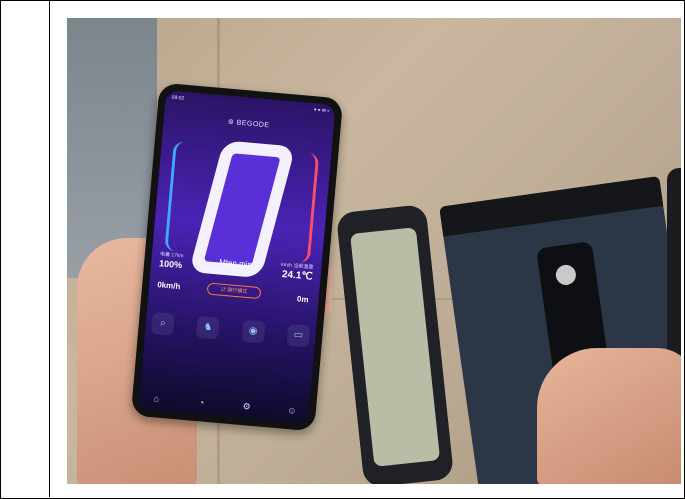  What do you see at coordinates (248, 124) in the screenshot?
I see `brand-logo: ⊚ BEGODE` at bounding box center [248, 124].